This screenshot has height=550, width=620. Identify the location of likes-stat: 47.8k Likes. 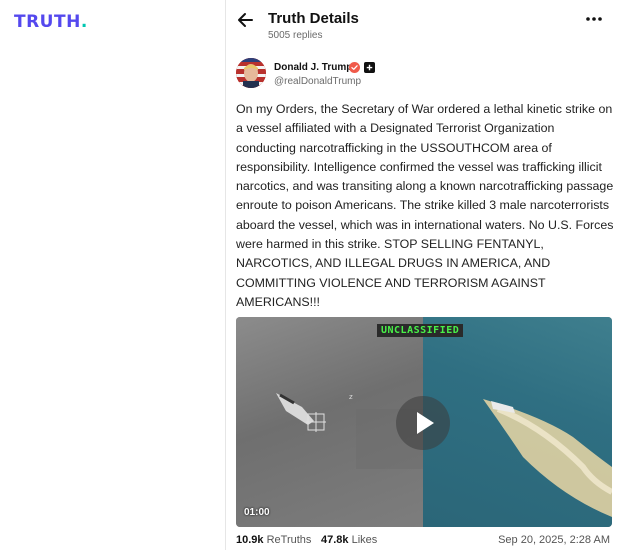
(349, 540).